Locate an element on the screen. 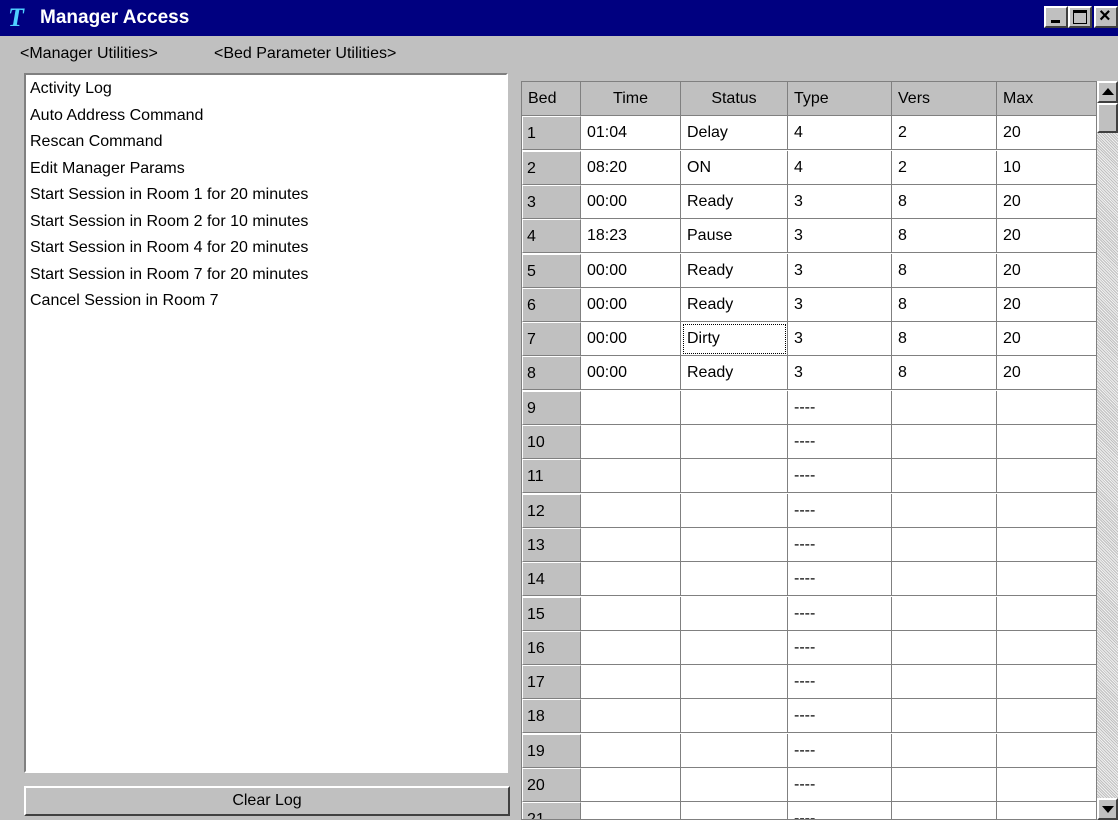  grid-cell-max: 10 is located at coordinates (1046, 168).